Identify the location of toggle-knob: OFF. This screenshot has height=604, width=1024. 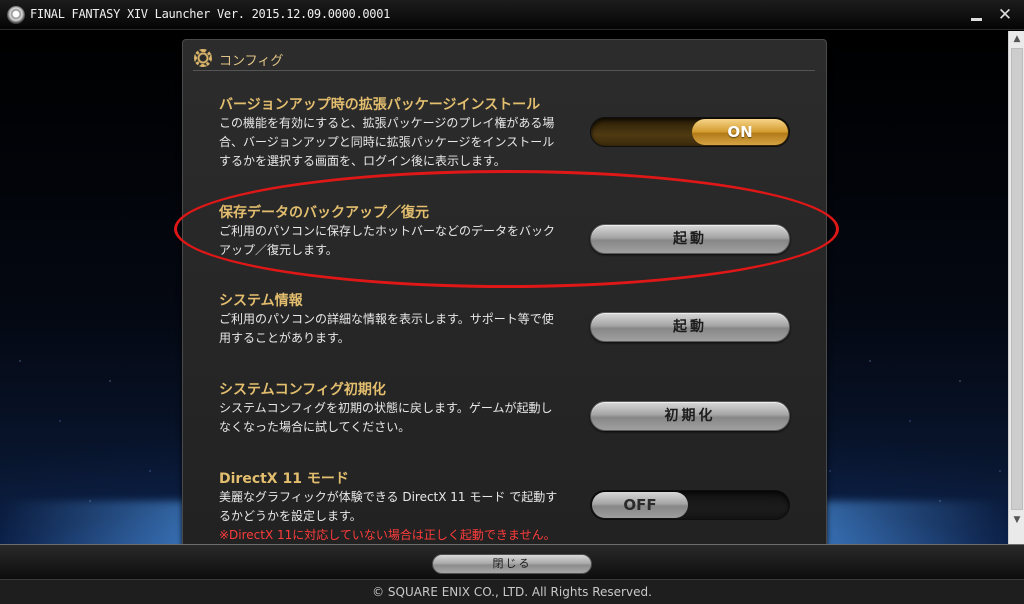
(640, 505).